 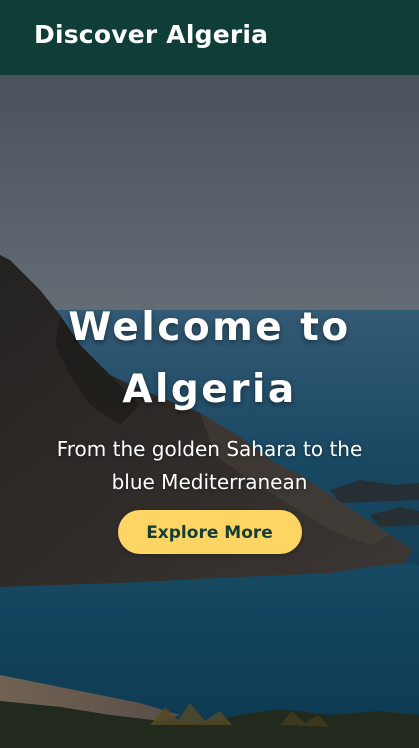 I want to click on explore-more-button: Explore More, so click(x=209, y=532).